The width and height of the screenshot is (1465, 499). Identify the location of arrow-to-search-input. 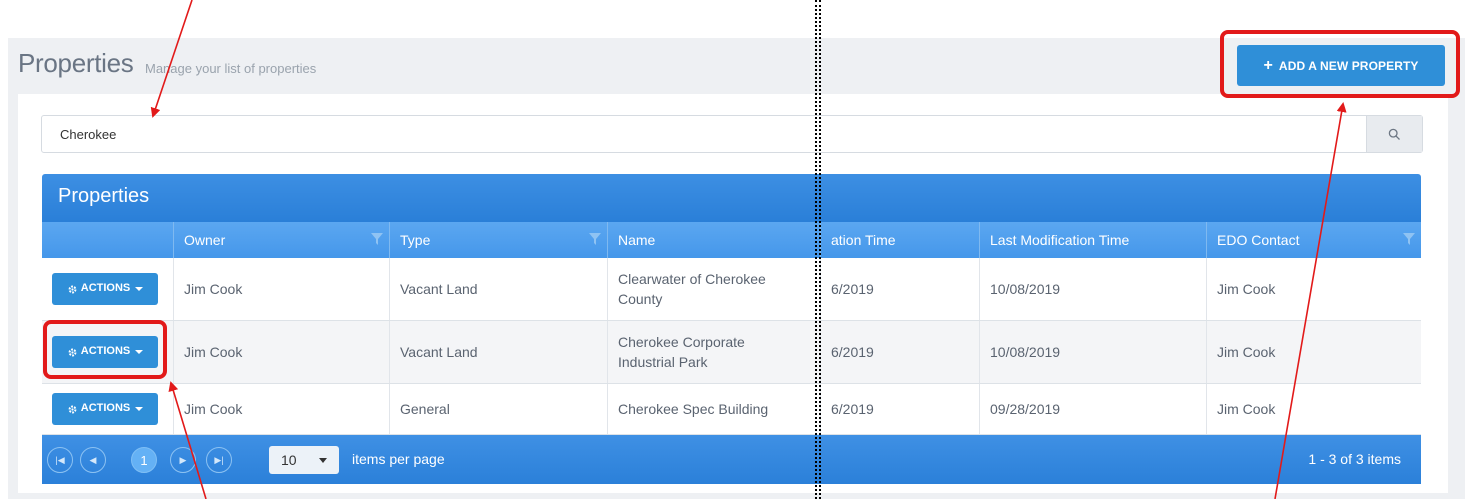
(171, 59).